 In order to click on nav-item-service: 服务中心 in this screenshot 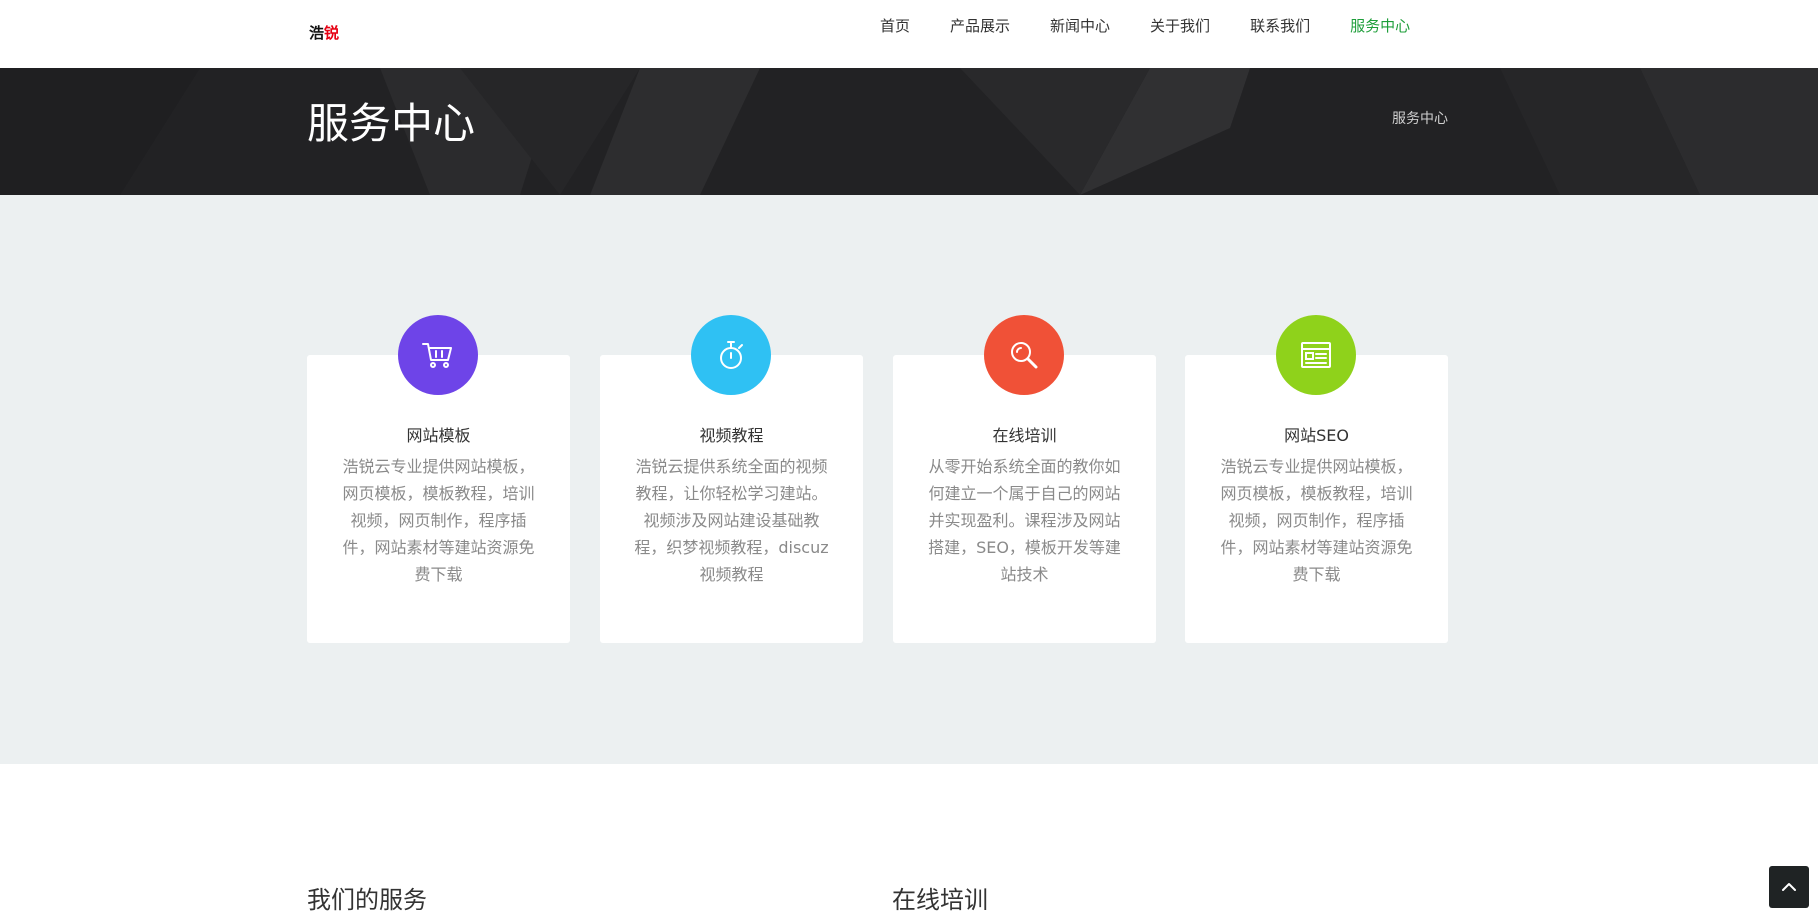, I will do `click(1380, 26)`.